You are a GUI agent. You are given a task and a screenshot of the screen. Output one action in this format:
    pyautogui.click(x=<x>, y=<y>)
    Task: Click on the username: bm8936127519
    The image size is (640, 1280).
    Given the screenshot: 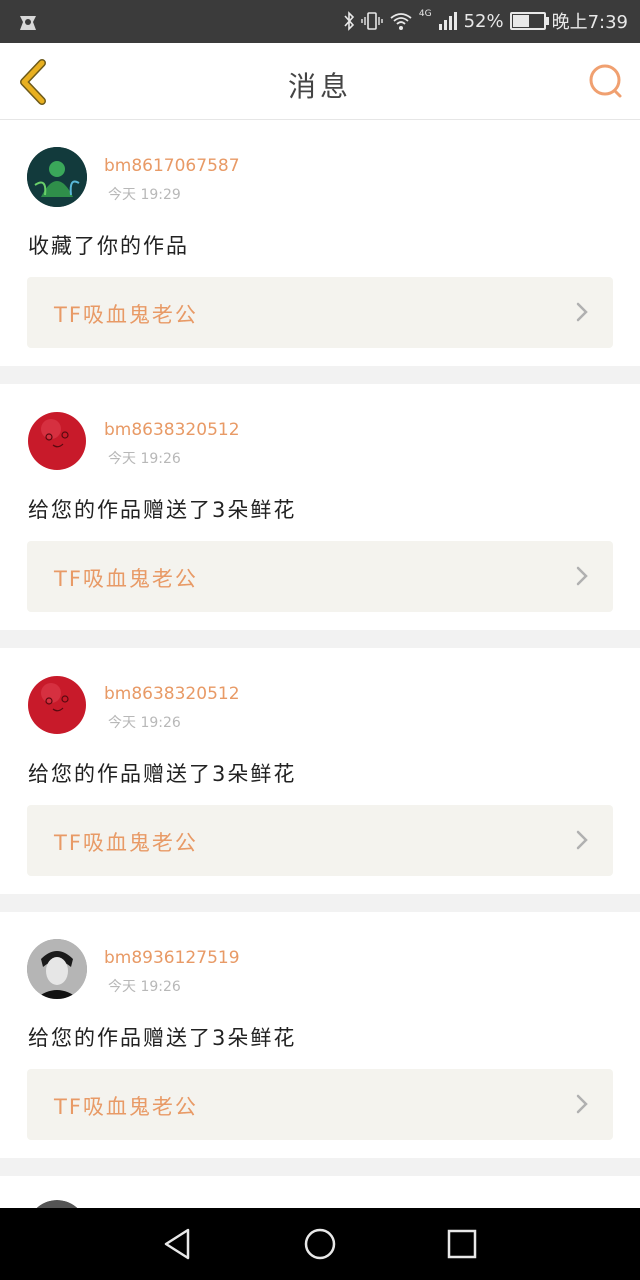 What is the action you would take?
    pyautogui.click(x=172, y=958)
    